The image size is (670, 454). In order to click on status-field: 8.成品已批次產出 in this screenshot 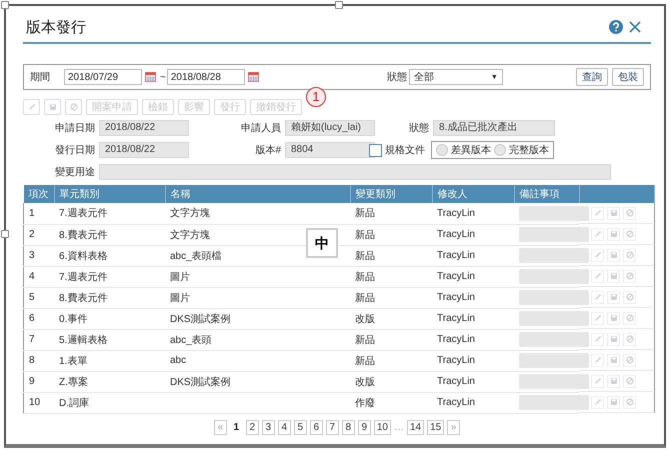, I will do `click(494, 128)`.